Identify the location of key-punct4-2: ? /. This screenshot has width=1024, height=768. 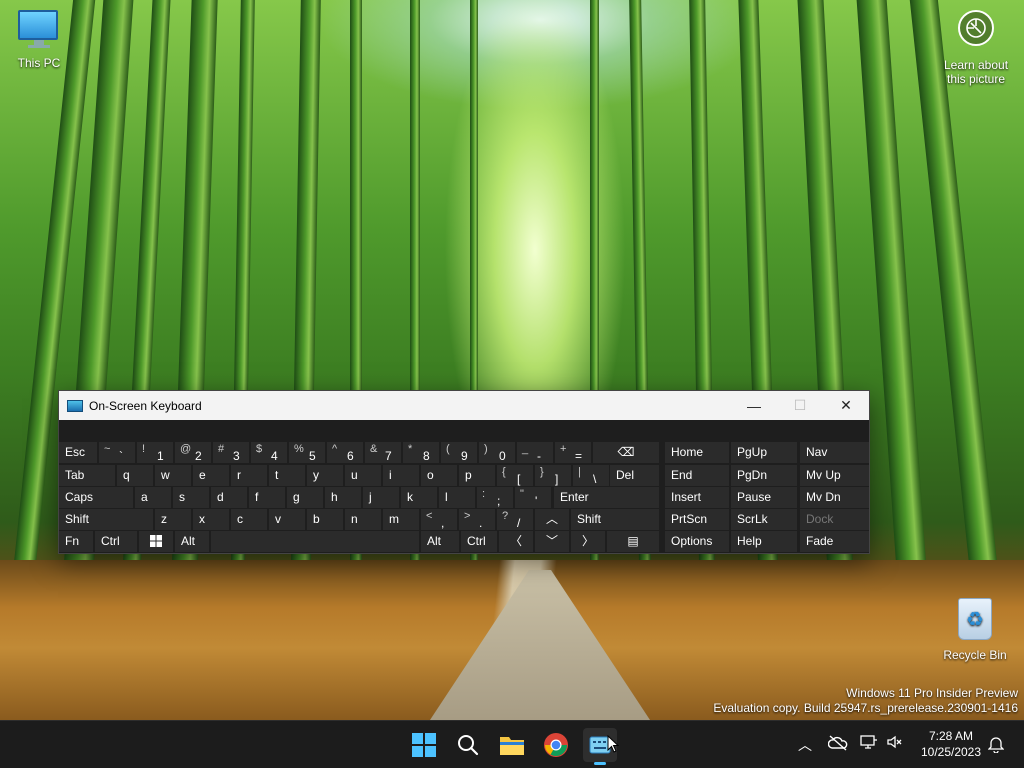
(515, 519).